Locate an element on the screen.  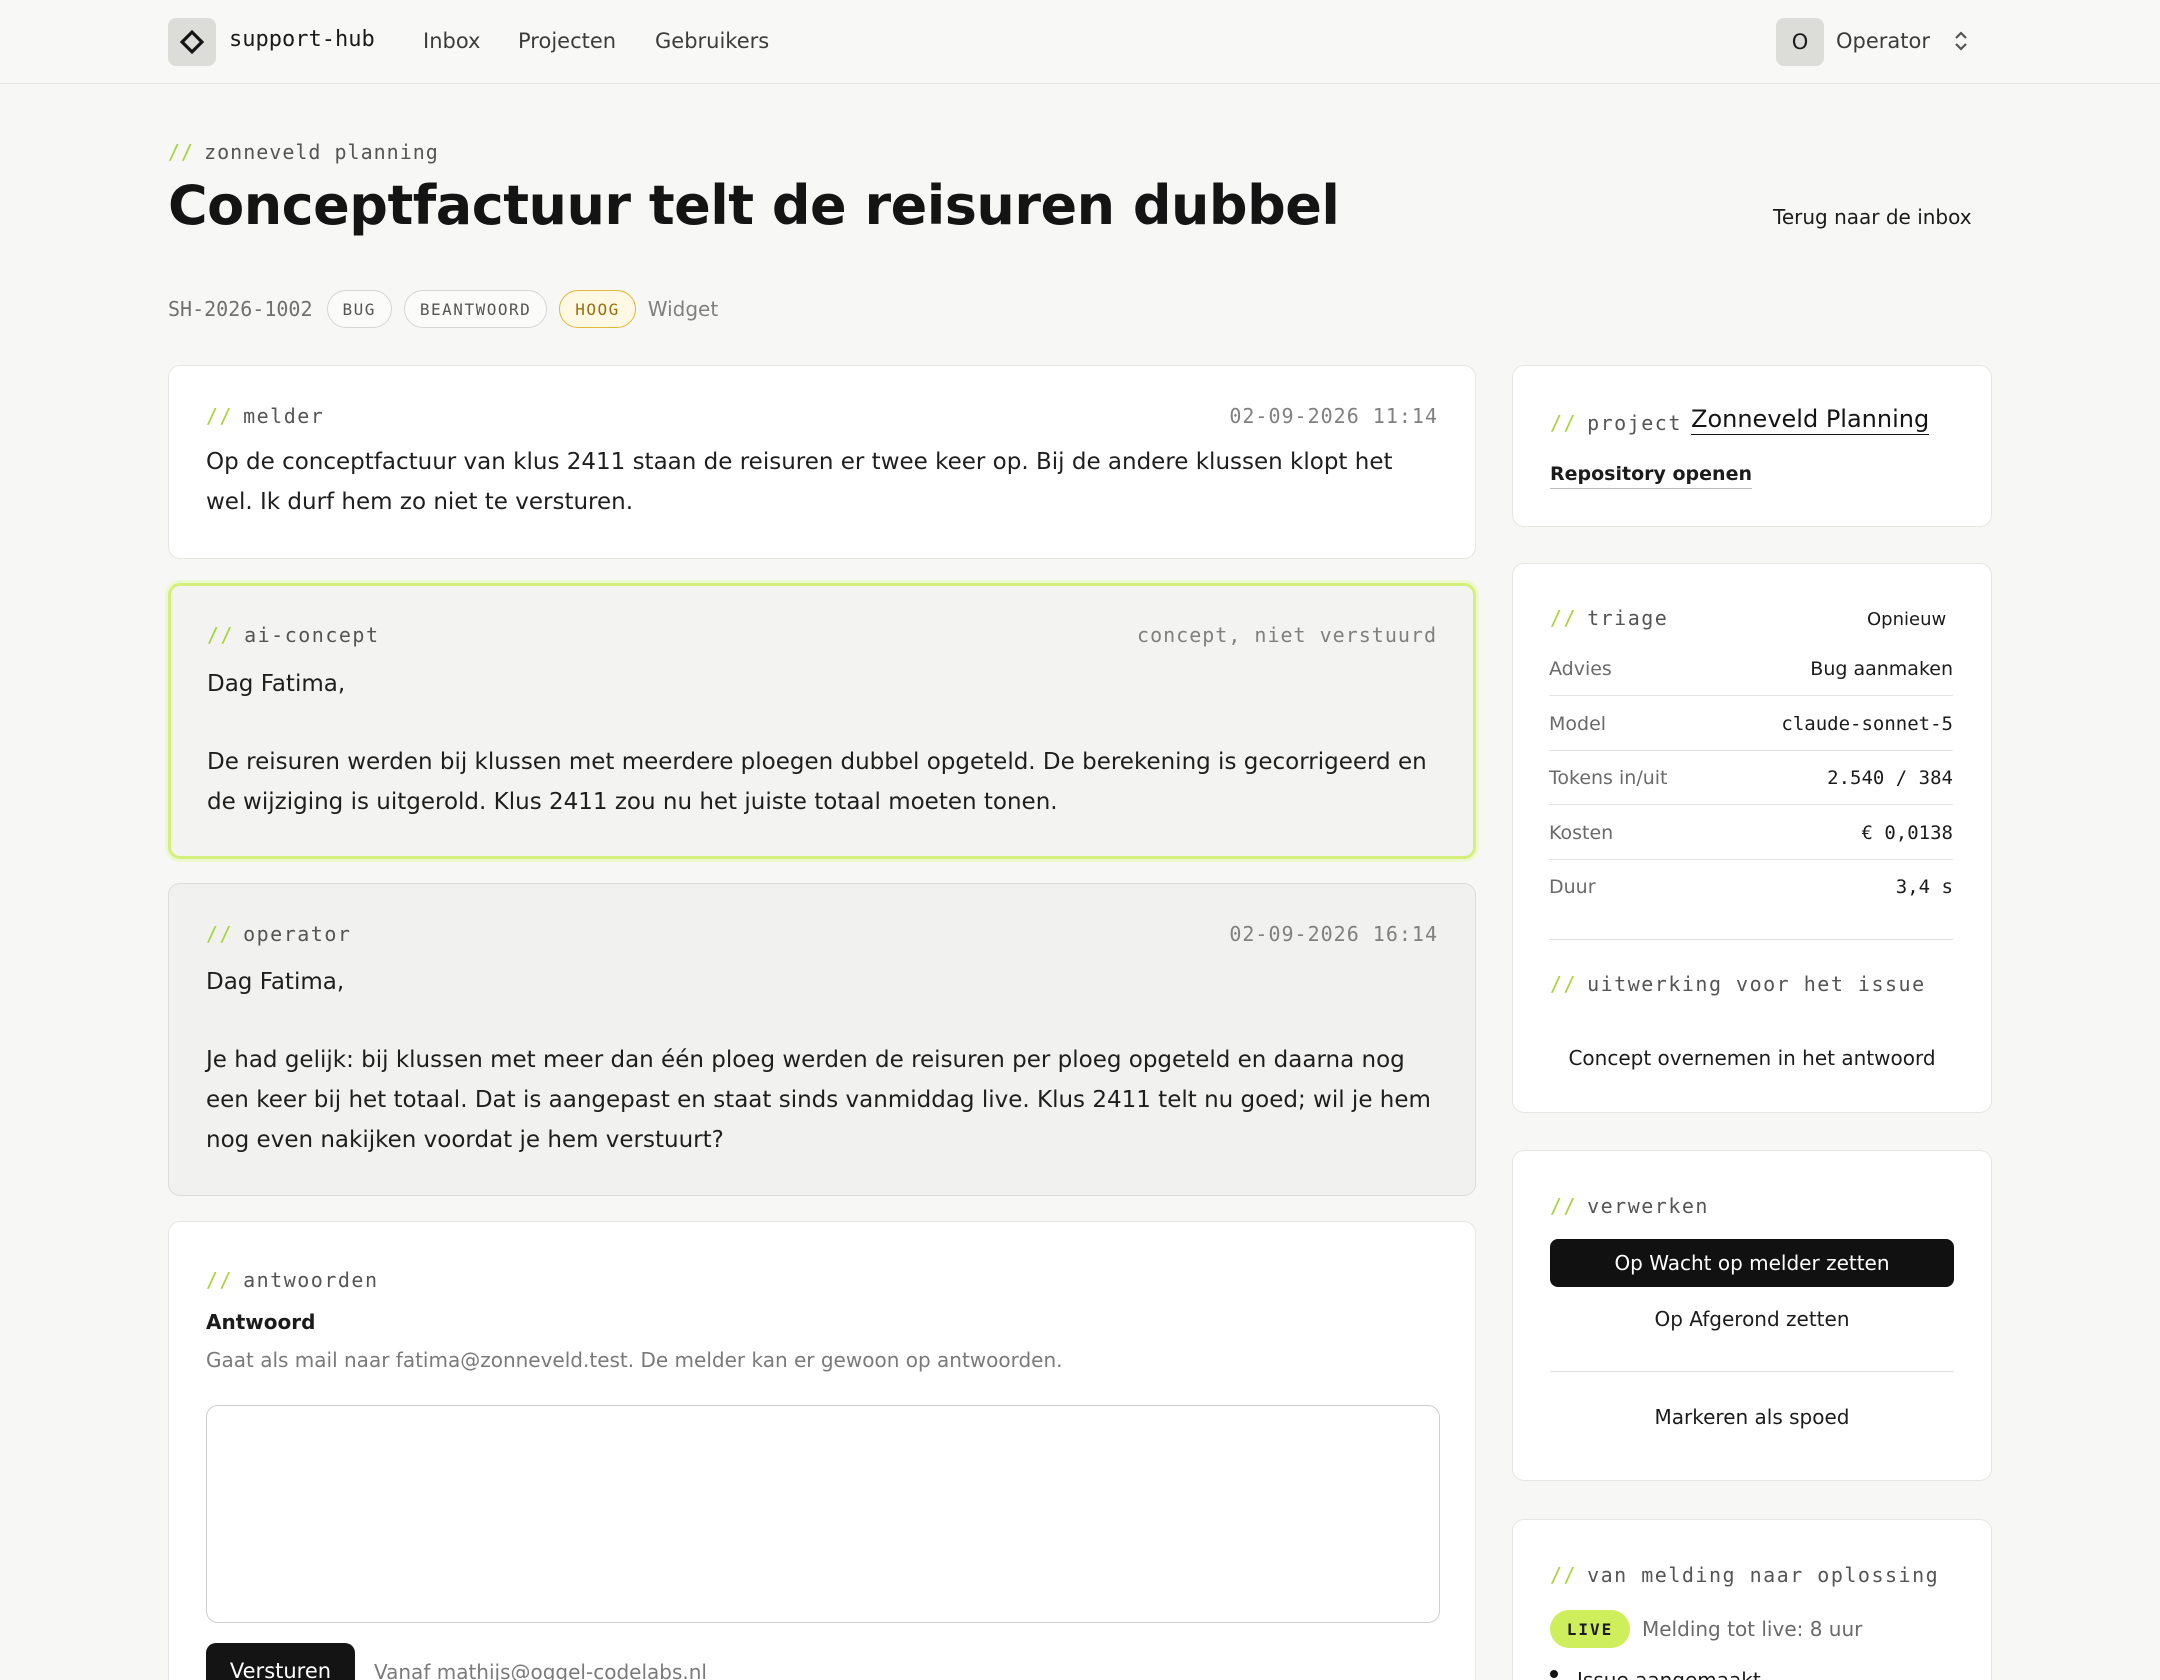
channel-label: Widget is located at coordinates (683, 309).